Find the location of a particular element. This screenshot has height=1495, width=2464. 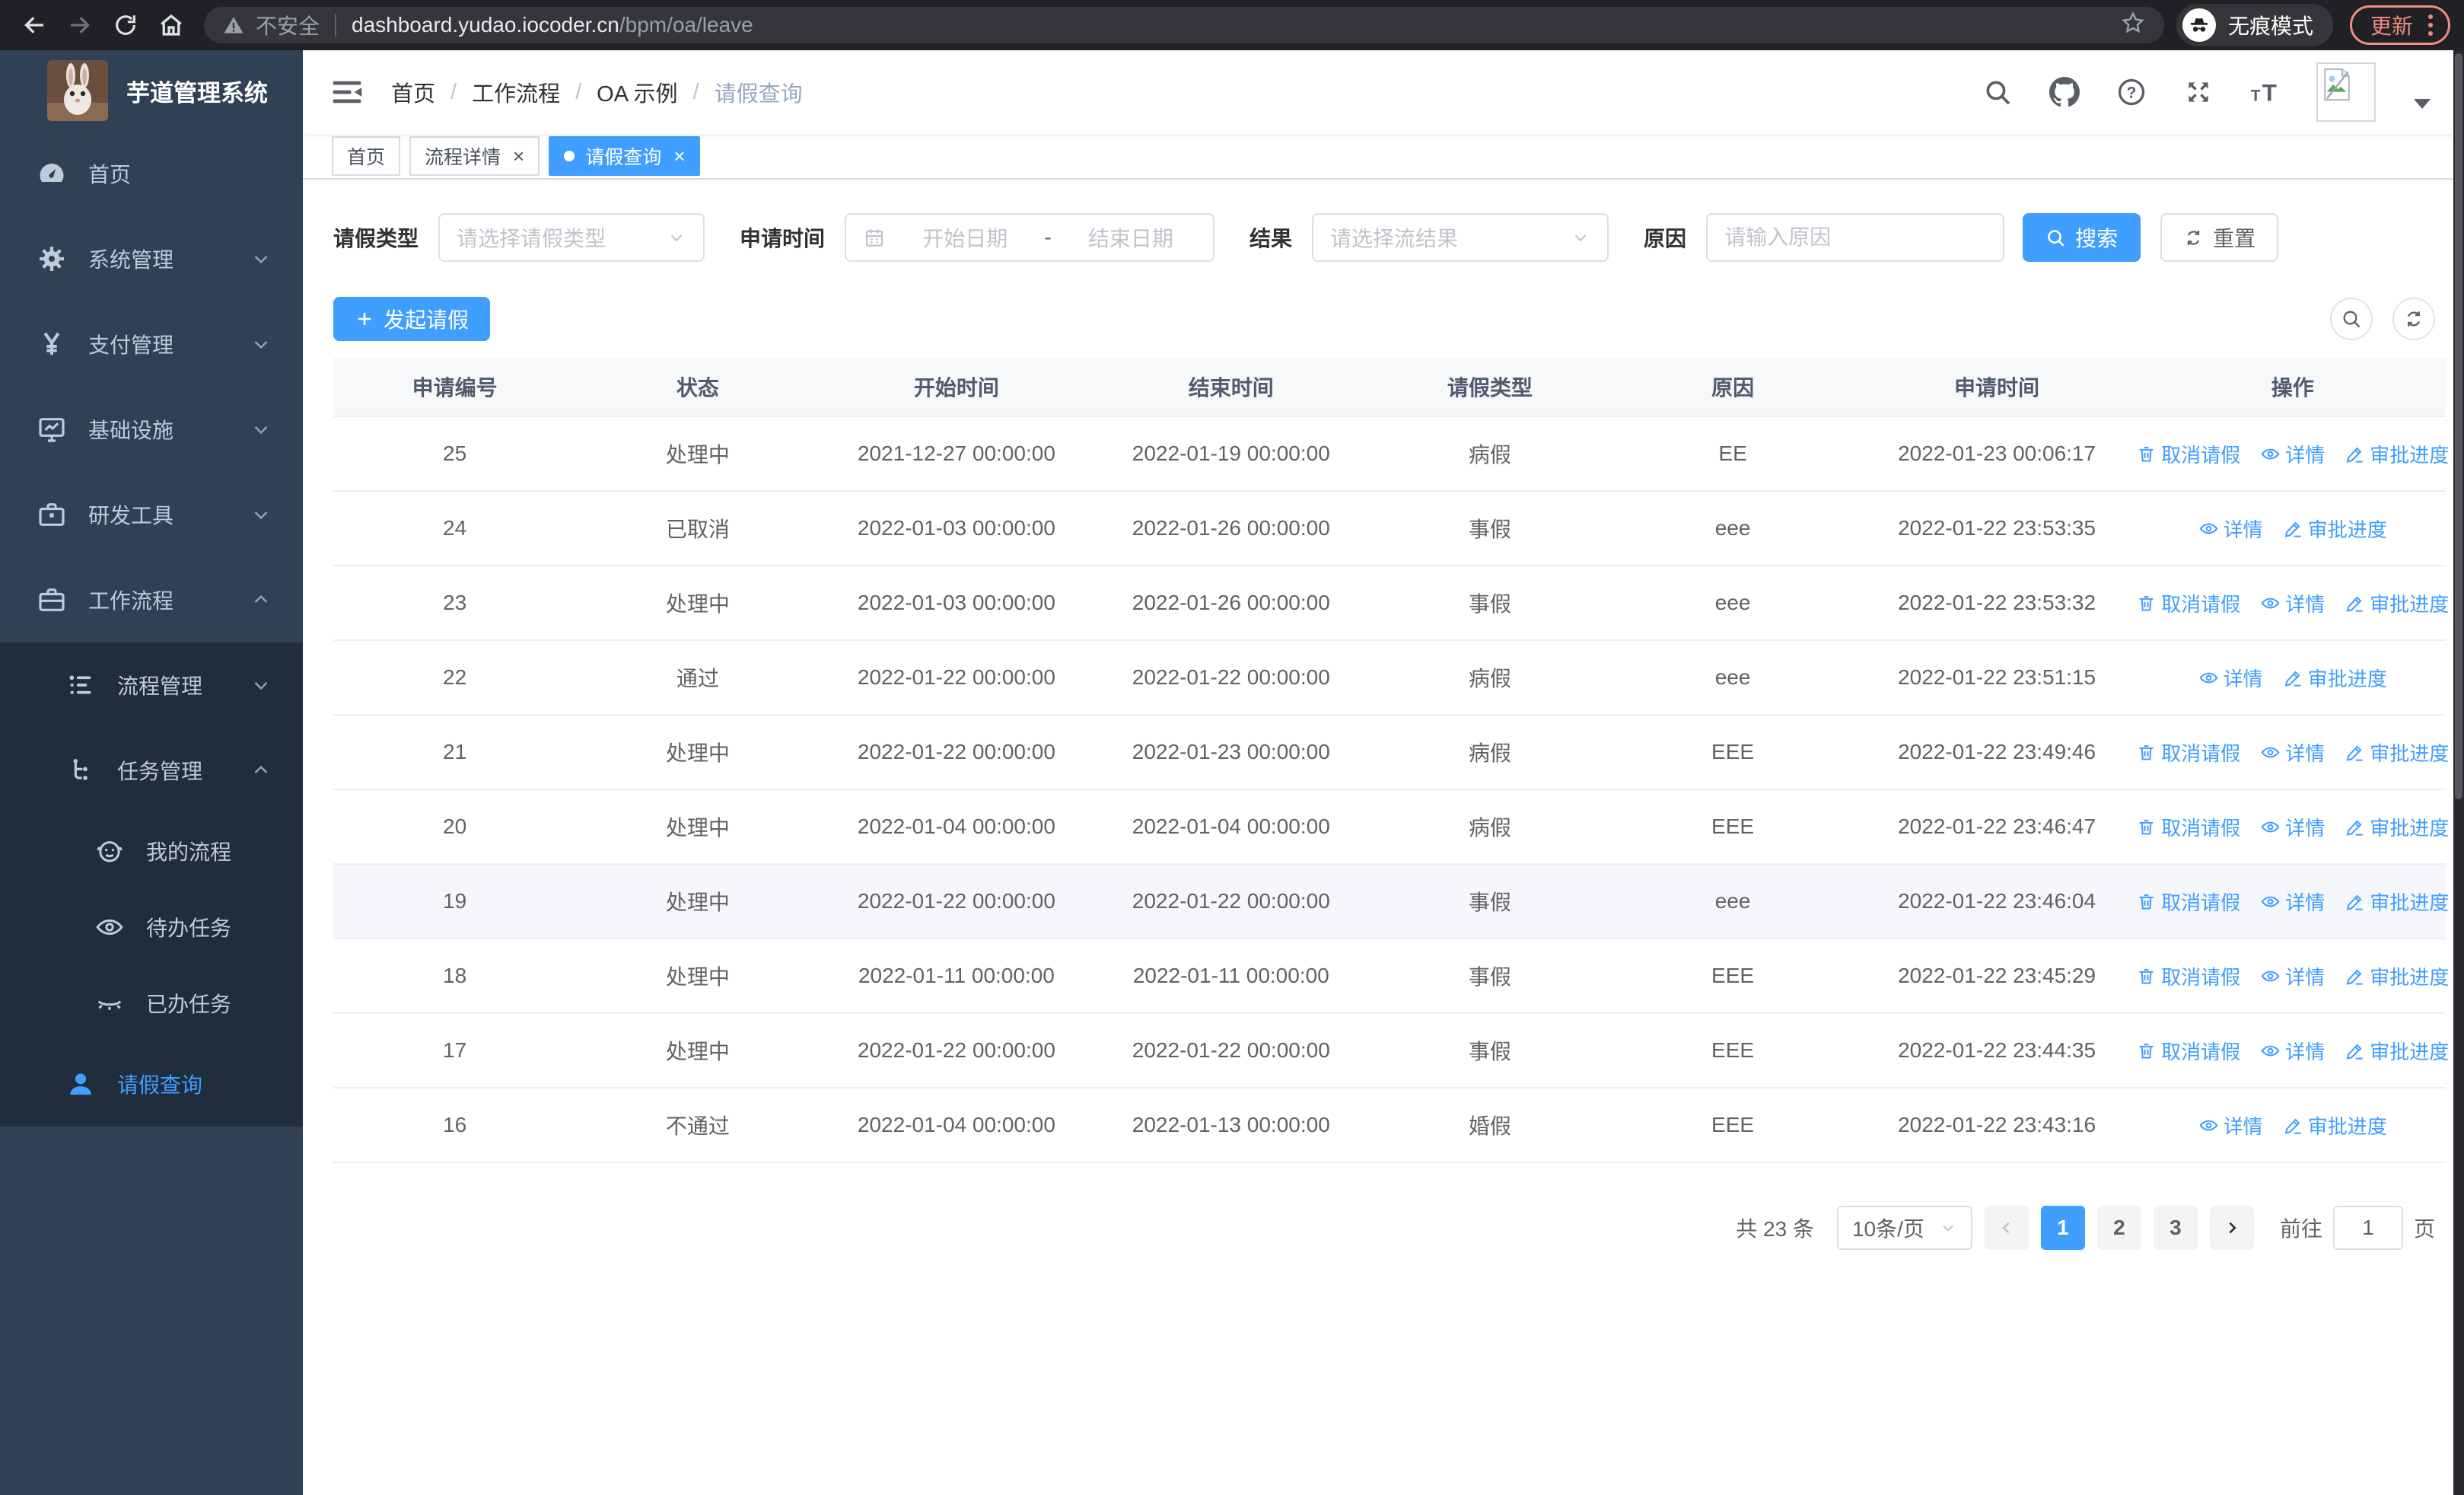

cell-actions: 取消请假 详情 审批进度 is located at coordinates (2292, 1051).